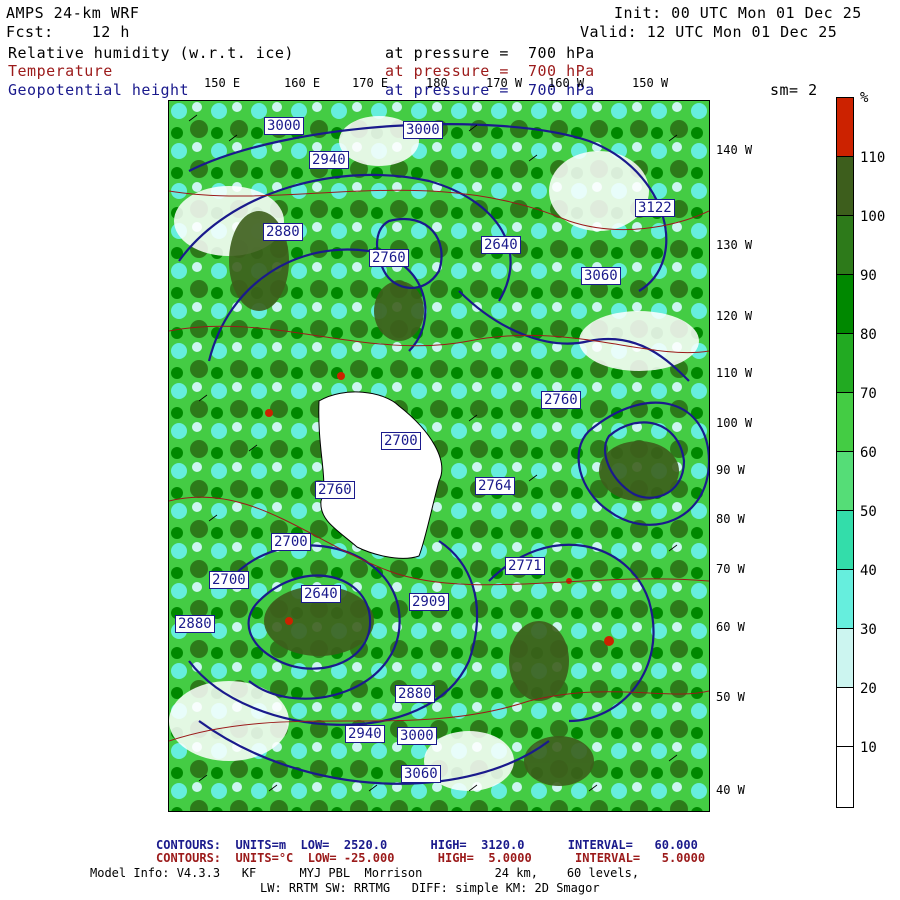 The image size is (900, 900). I want to click on smoothing-label: sm= 2, so click(794, 90).